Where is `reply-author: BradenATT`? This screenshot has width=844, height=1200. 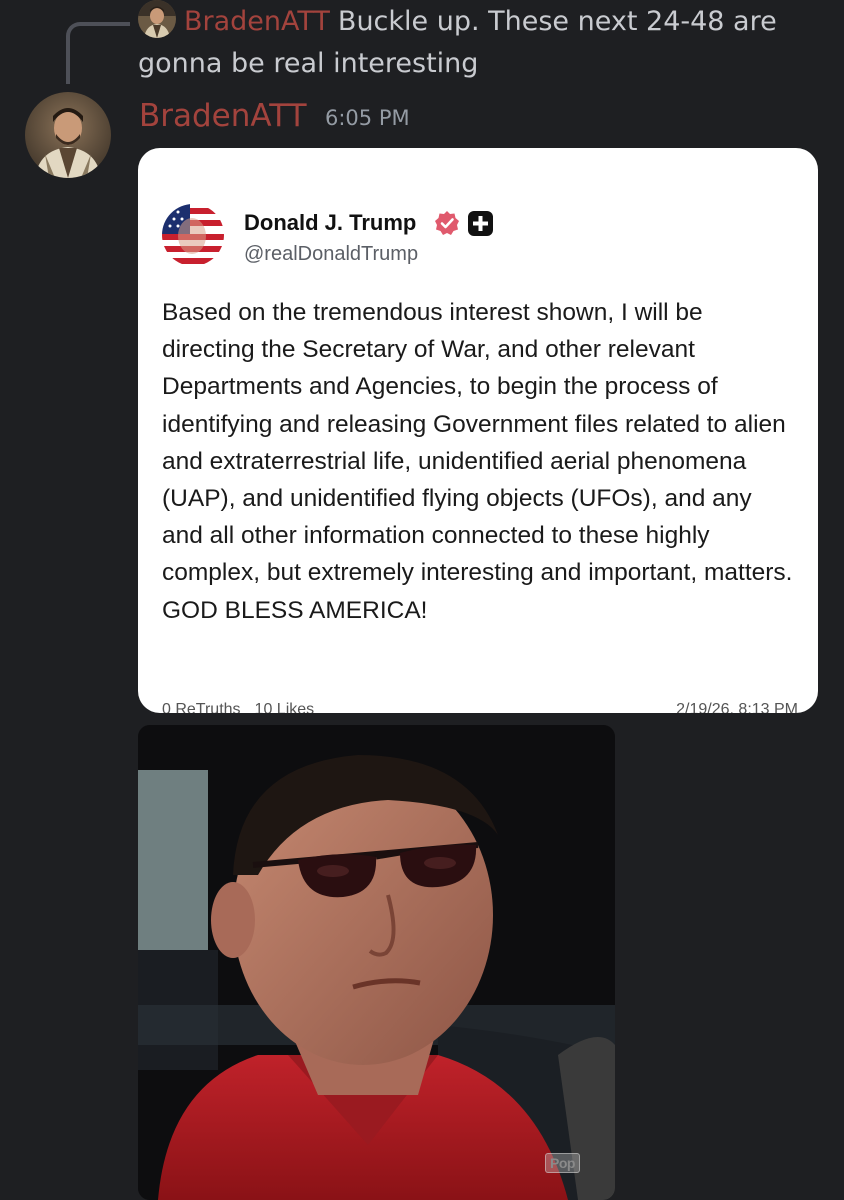
reply-author: BradenATT is located at coordinates (257, 21).